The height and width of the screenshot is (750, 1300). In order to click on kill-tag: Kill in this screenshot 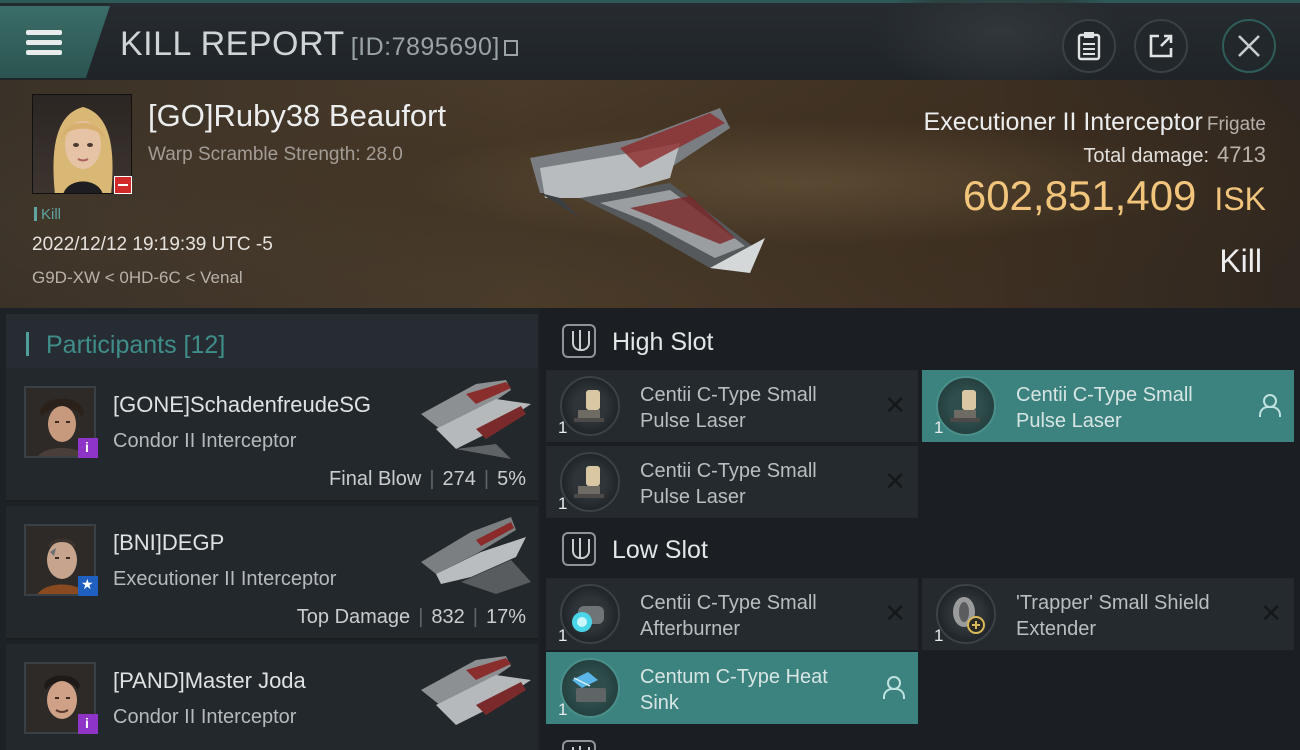, I will do `click(47, 214)`.